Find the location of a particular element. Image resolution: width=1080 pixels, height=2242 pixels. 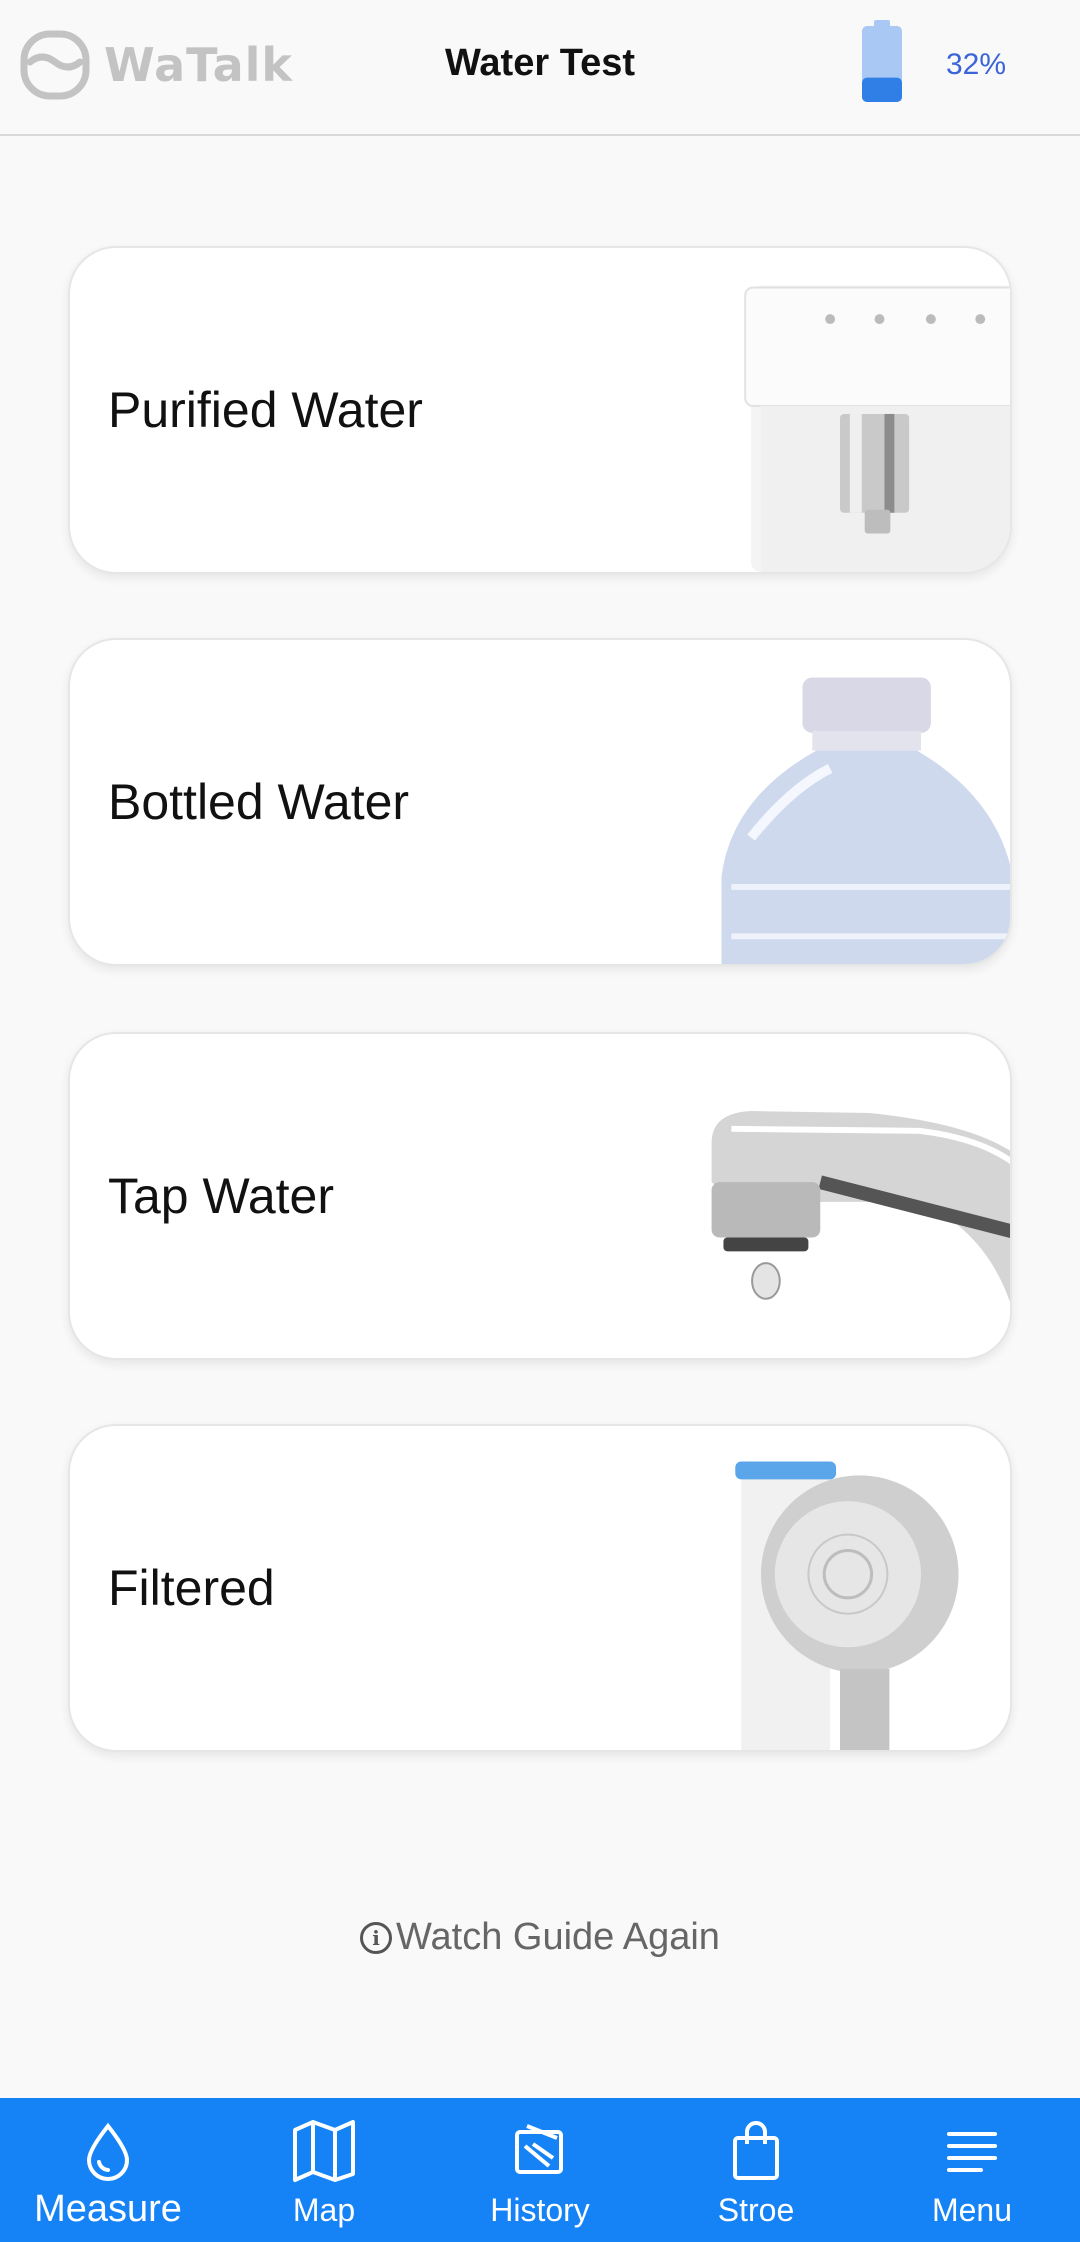

nav-map: Map is located at coordinates (324, 2170).